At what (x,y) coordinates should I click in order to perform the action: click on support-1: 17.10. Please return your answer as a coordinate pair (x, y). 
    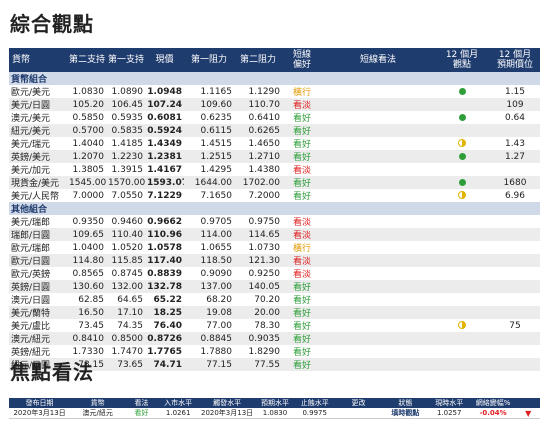
    Looking at the image, I should click on (125, 312).